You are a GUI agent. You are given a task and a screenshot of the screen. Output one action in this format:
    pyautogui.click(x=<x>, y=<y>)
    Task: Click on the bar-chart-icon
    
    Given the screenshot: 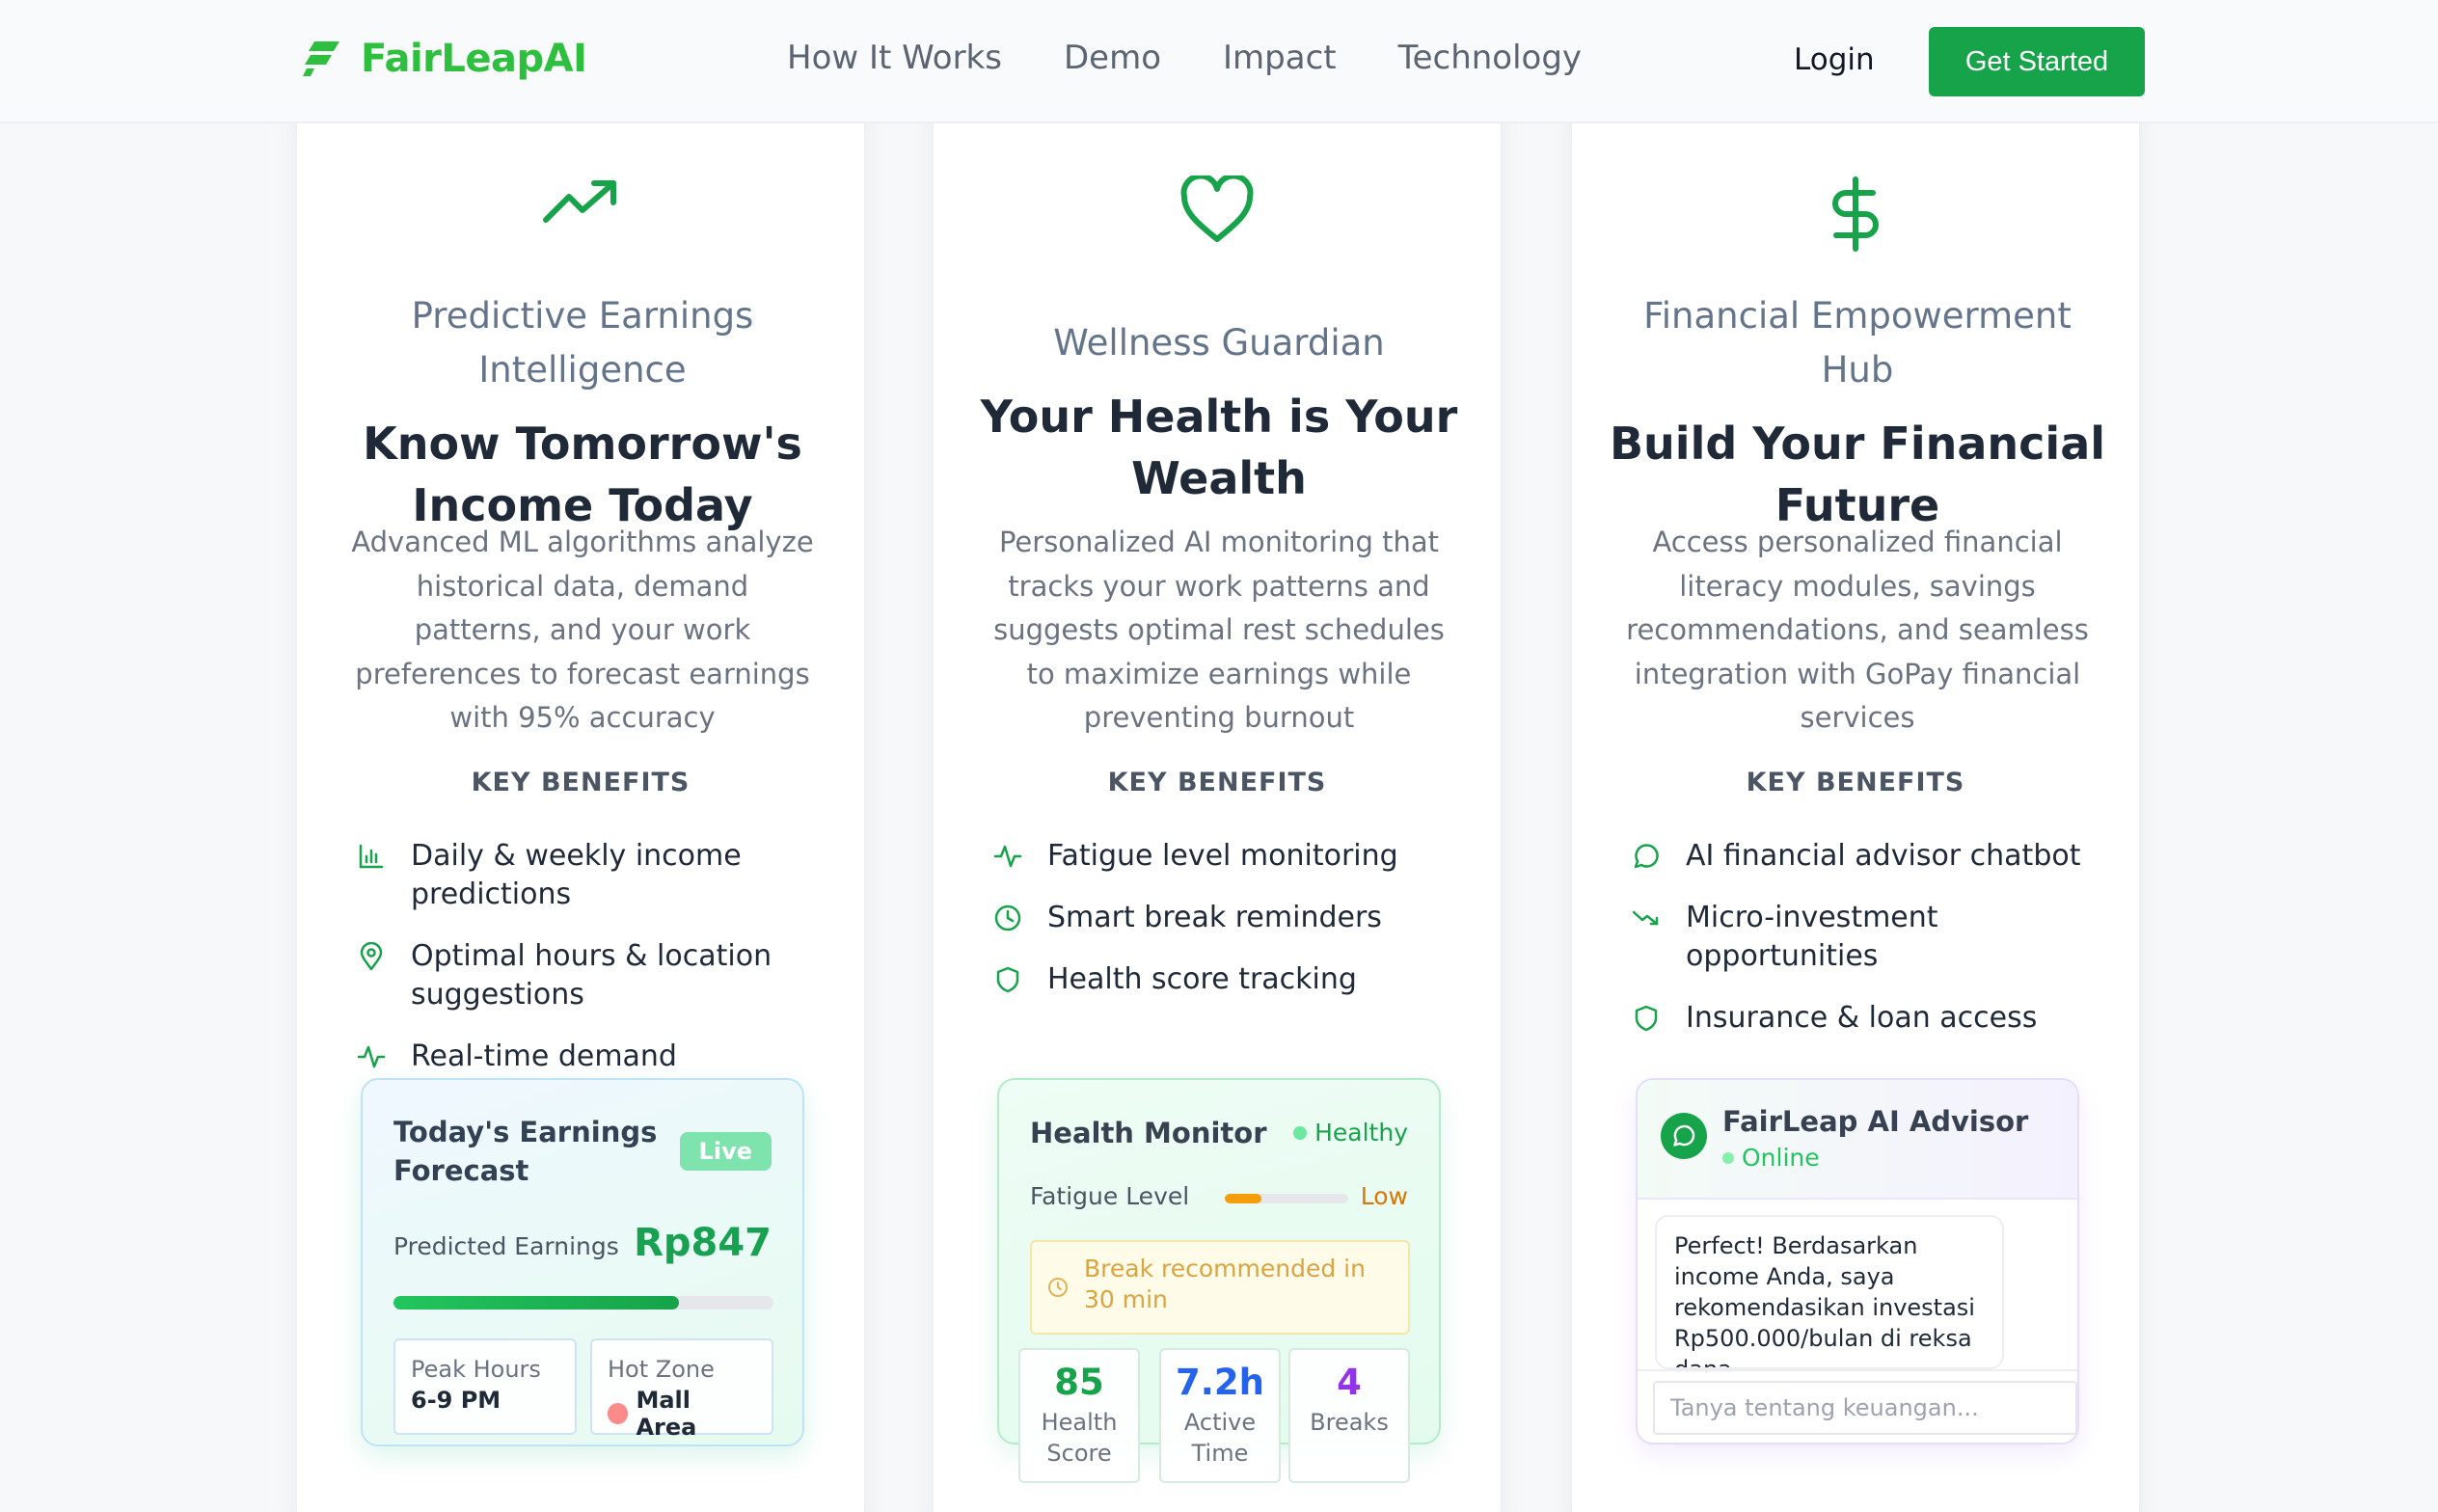 What is the action you would take?
    pyautogui.click(x=371, y=856)
    